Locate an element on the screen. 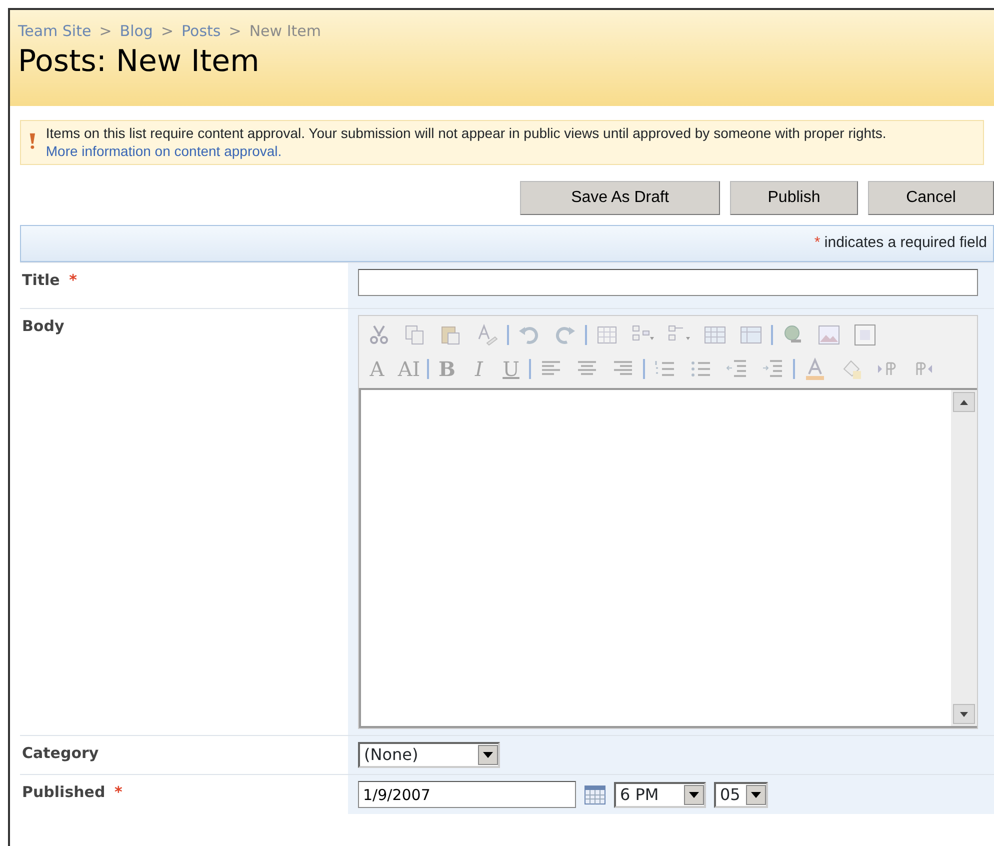  save-draft-button: Save As Draft is located at coordinates (620, 198).